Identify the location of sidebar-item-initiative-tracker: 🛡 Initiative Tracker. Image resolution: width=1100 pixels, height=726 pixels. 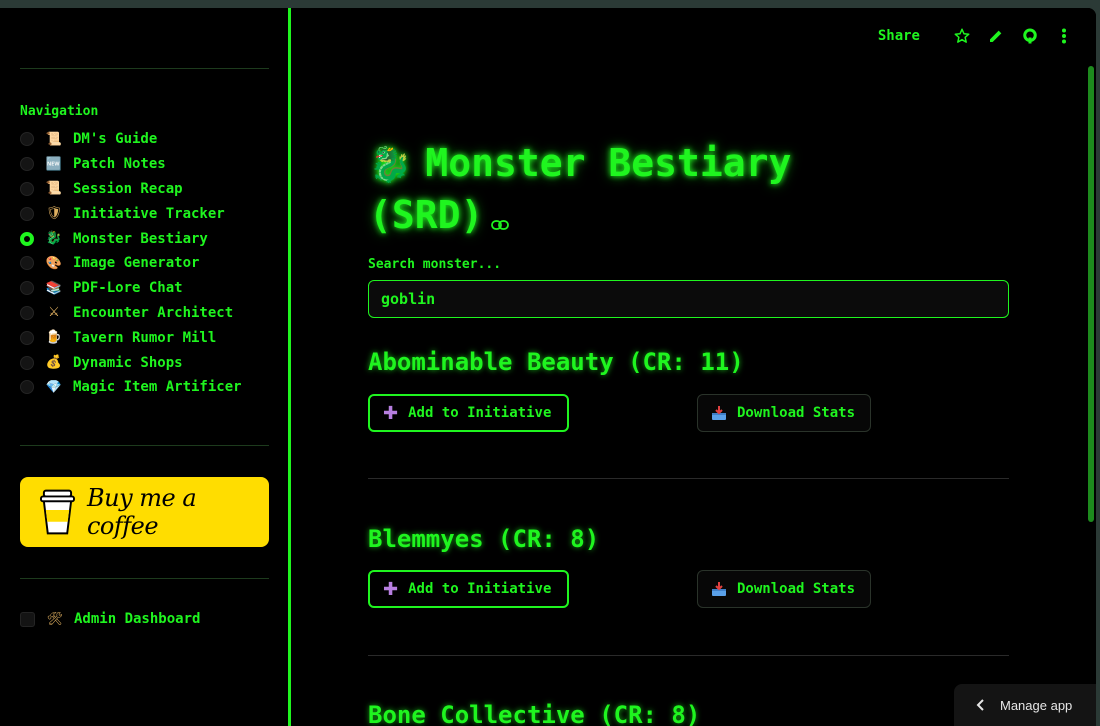
(131, 213).